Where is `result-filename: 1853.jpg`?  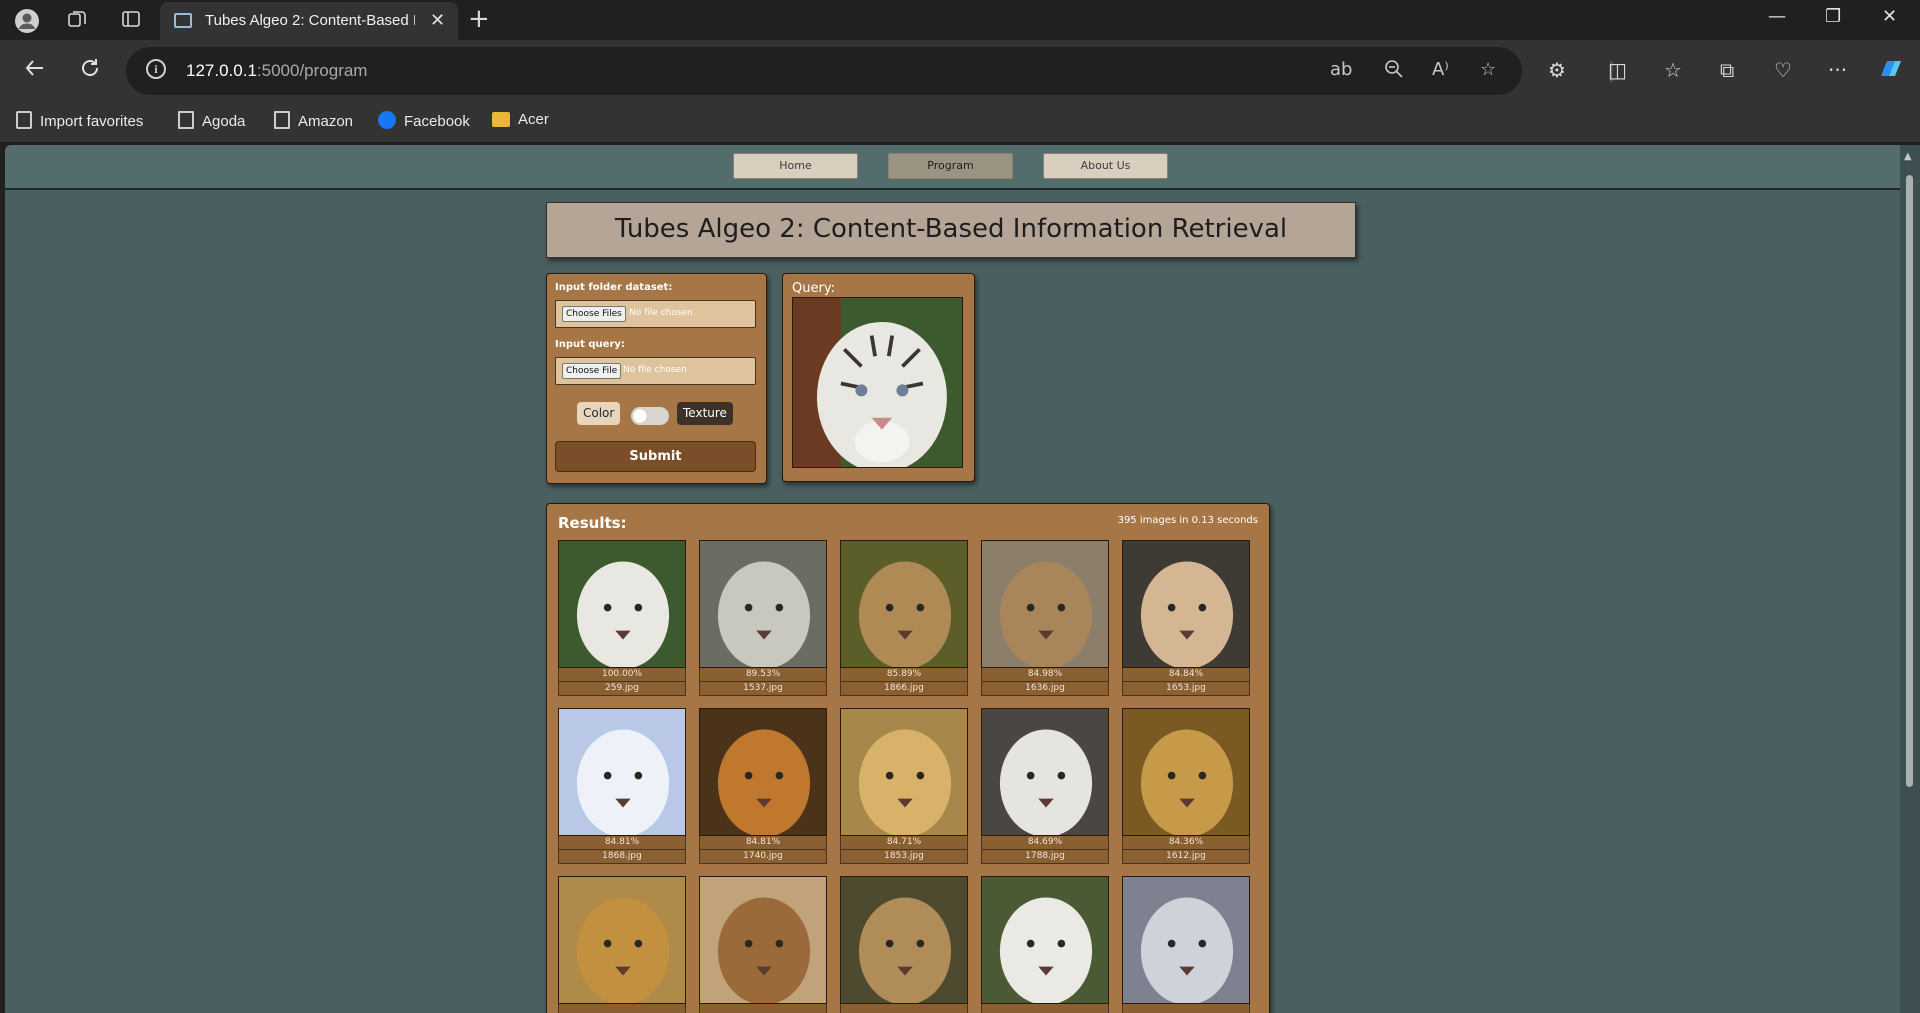 result-filename: 1853.jpg is located at coordinates (904, 857).